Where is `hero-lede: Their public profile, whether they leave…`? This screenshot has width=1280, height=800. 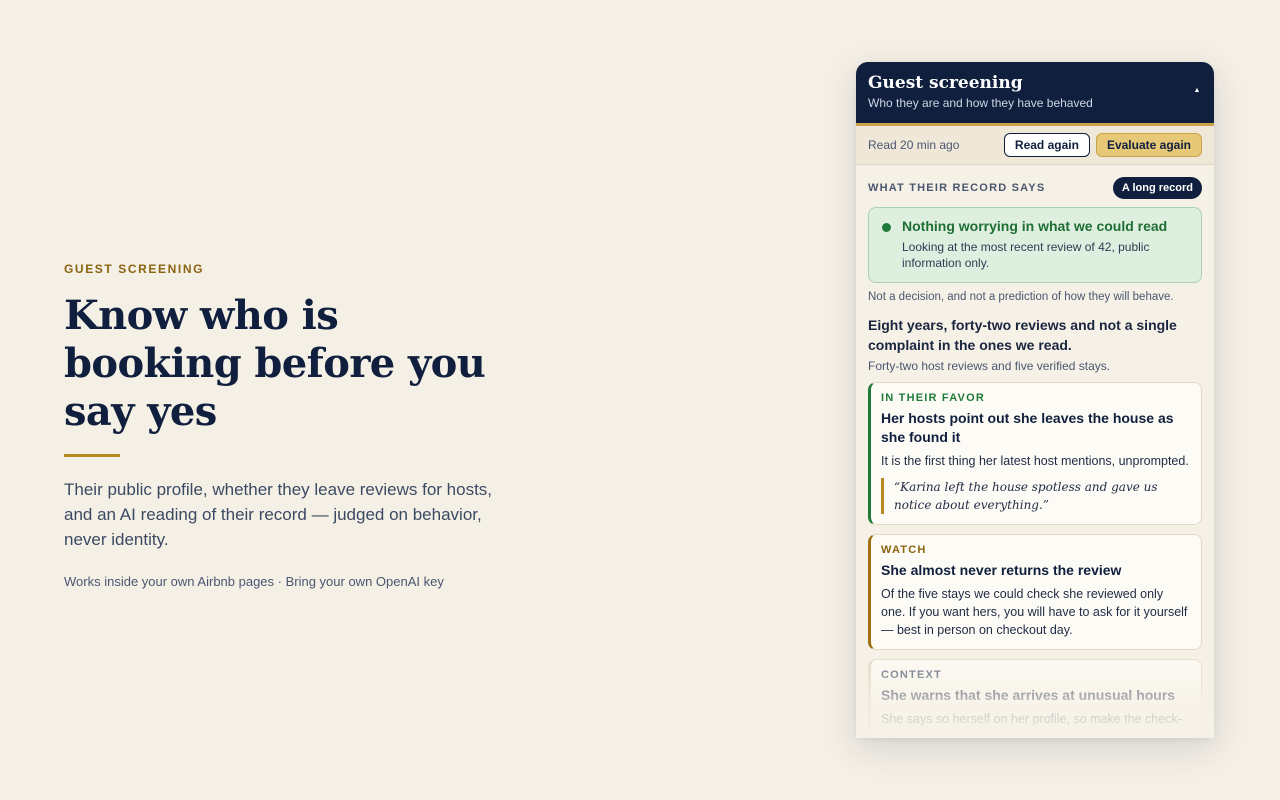 hero-lede: Their public profile, whether they leave… is located at coordinates (278, 514).